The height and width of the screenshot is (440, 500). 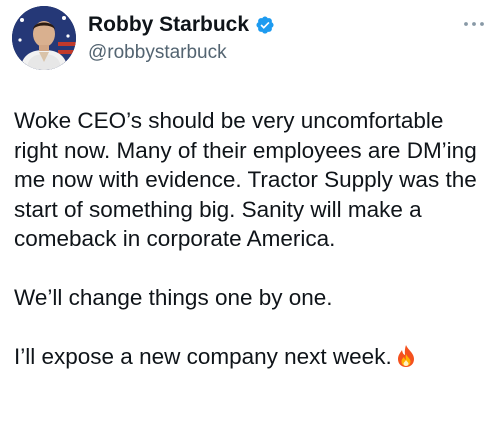 I want to click on avatar-image, so click(x=44, y=38).